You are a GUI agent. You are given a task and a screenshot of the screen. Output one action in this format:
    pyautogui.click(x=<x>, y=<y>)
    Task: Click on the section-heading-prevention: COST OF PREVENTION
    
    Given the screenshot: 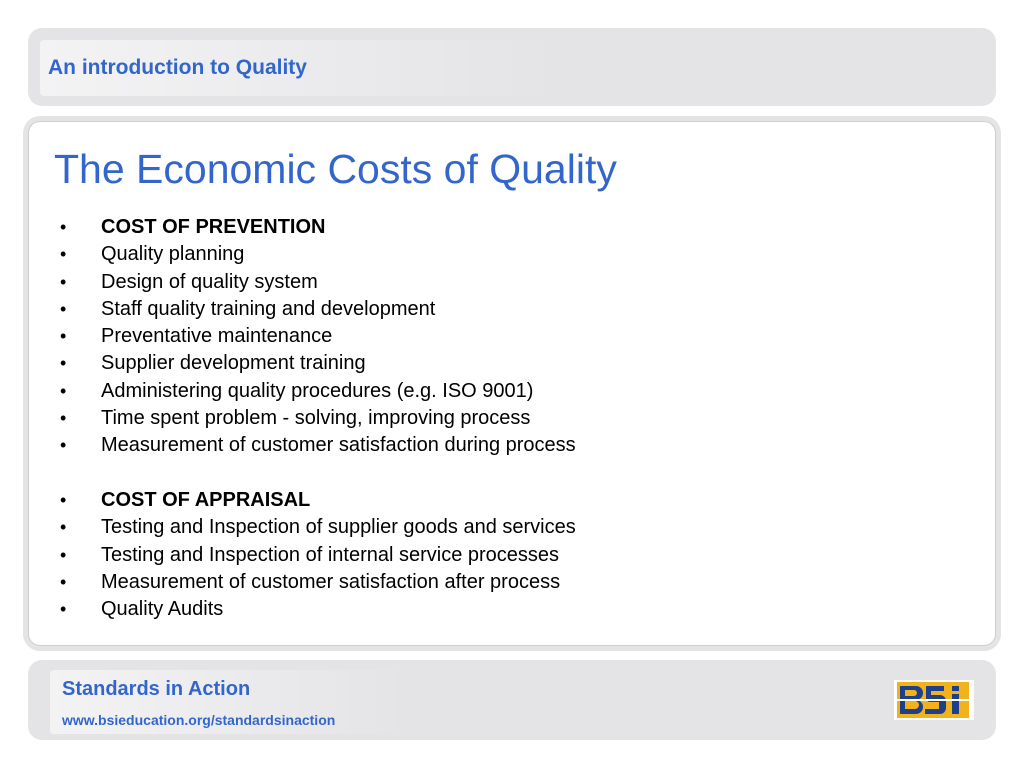 What is the action you would take?
    pyautogui.click(x=213, y=227)
    